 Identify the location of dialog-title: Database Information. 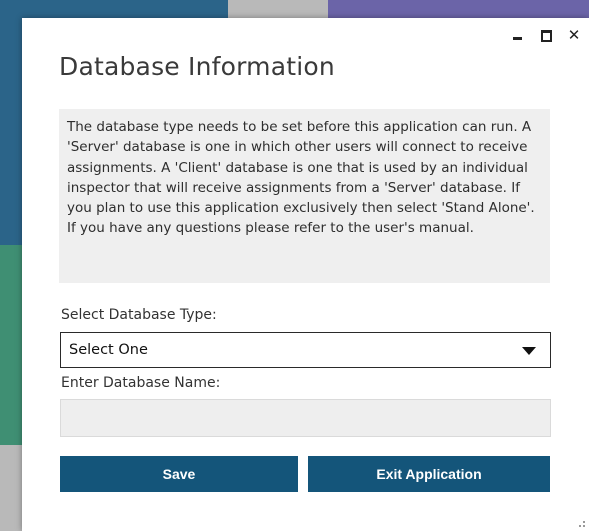
(197, 66).